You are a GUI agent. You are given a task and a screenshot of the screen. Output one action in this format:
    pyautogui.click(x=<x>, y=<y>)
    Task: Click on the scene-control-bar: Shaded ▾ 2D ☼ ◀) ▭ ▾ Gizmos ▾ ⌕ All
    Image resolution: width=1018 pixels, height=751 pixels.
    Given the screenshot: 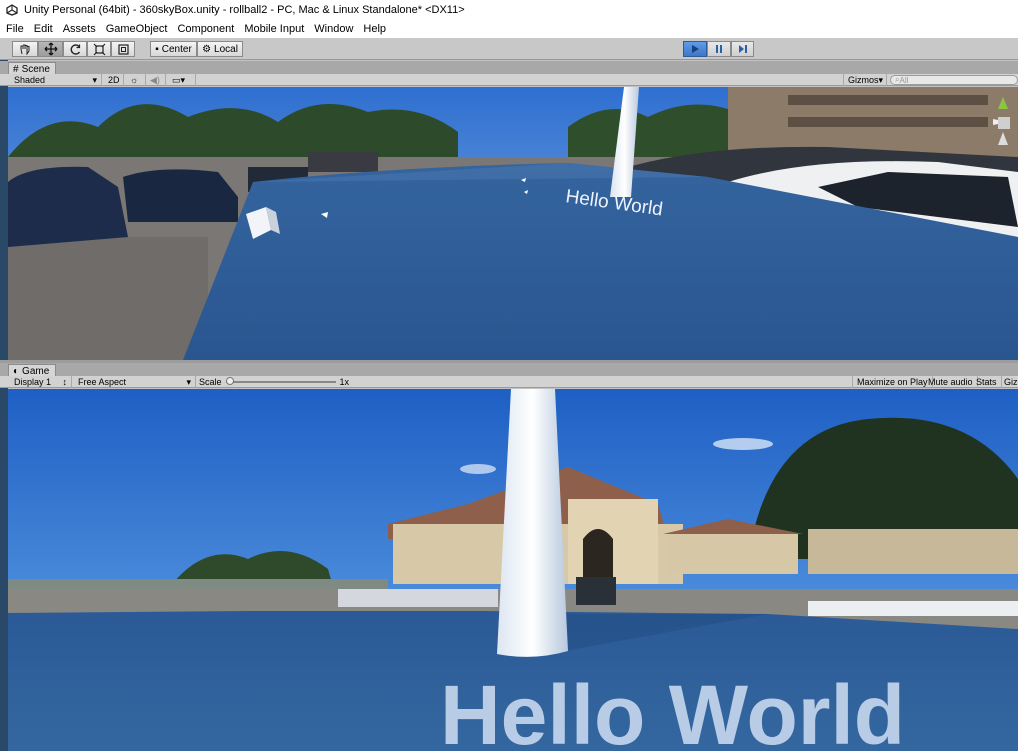 What is the action you would take?
    pyautogui.click(x=509, y=80)
    